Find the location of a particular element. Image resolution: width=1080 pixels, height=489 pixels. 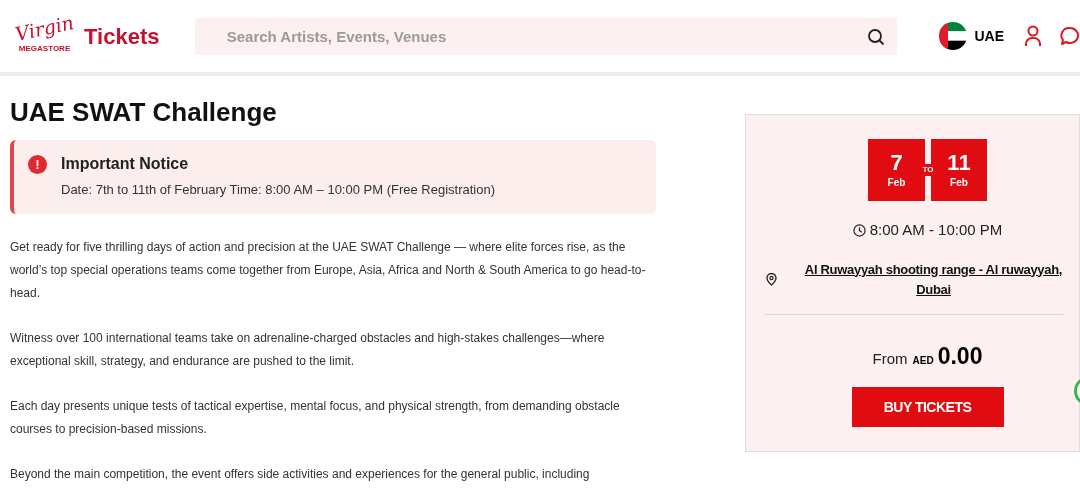

notice-heading: Important Notice is located at coordinates (125, 164).